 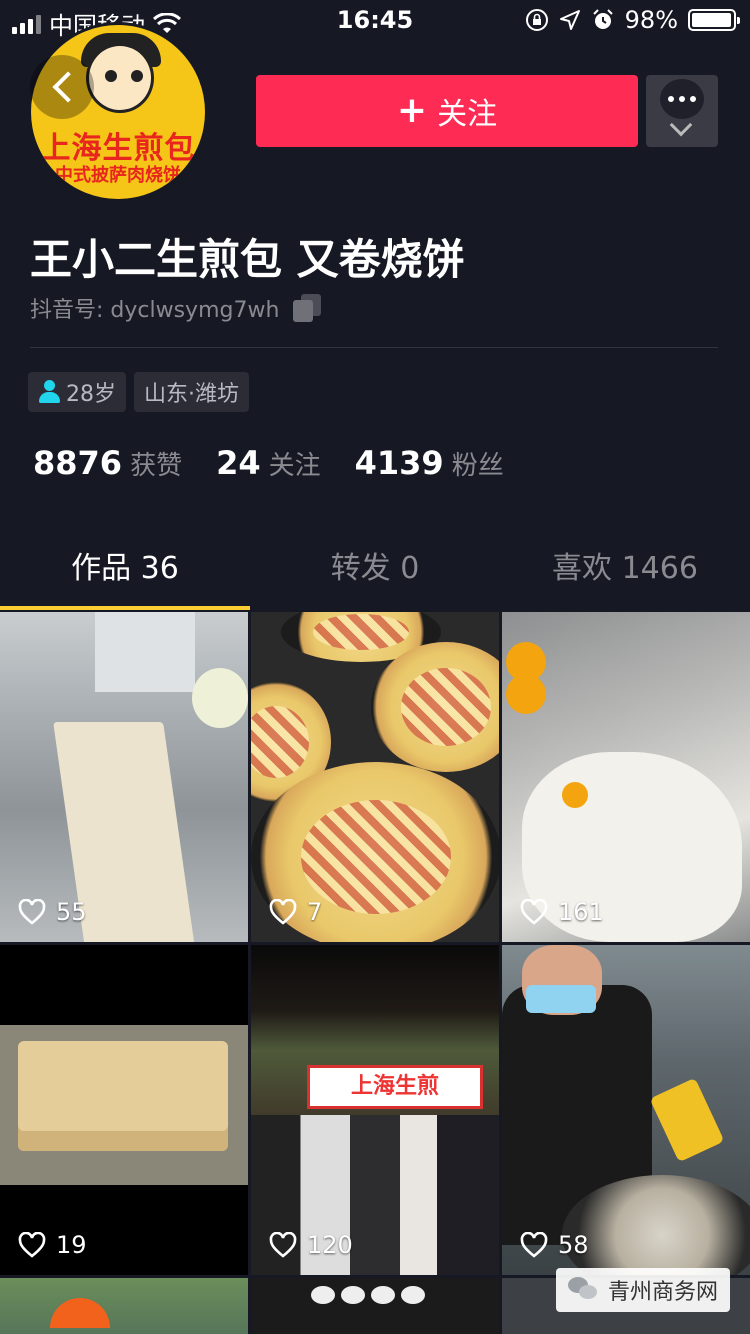 What do you see at coordinates (395, 1087) in the screenshot?
I see `stall-sign: 上海生煎` at bounding box center [395, 1087].